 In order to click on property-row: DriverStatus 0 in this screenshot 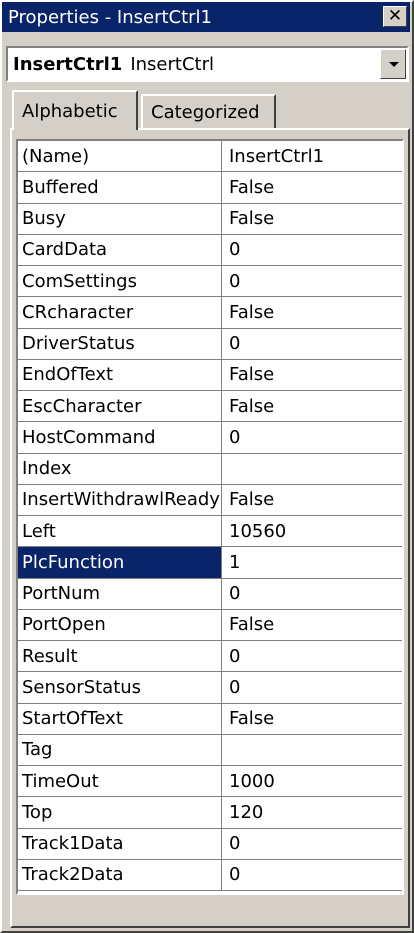, I will do `click(210, 344)`.